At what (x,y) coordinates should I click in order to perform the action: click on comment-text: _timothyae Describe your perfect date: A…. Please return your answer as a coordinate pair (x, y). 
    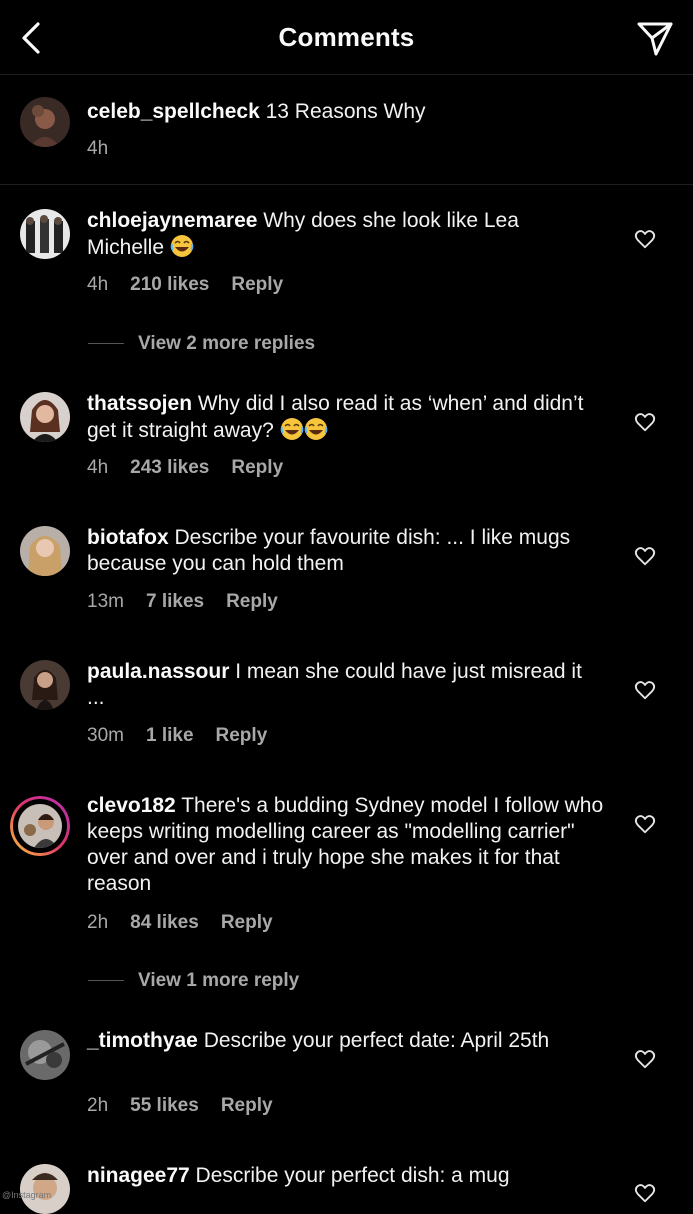
    Looking at the image, I should click on (318, 1040).